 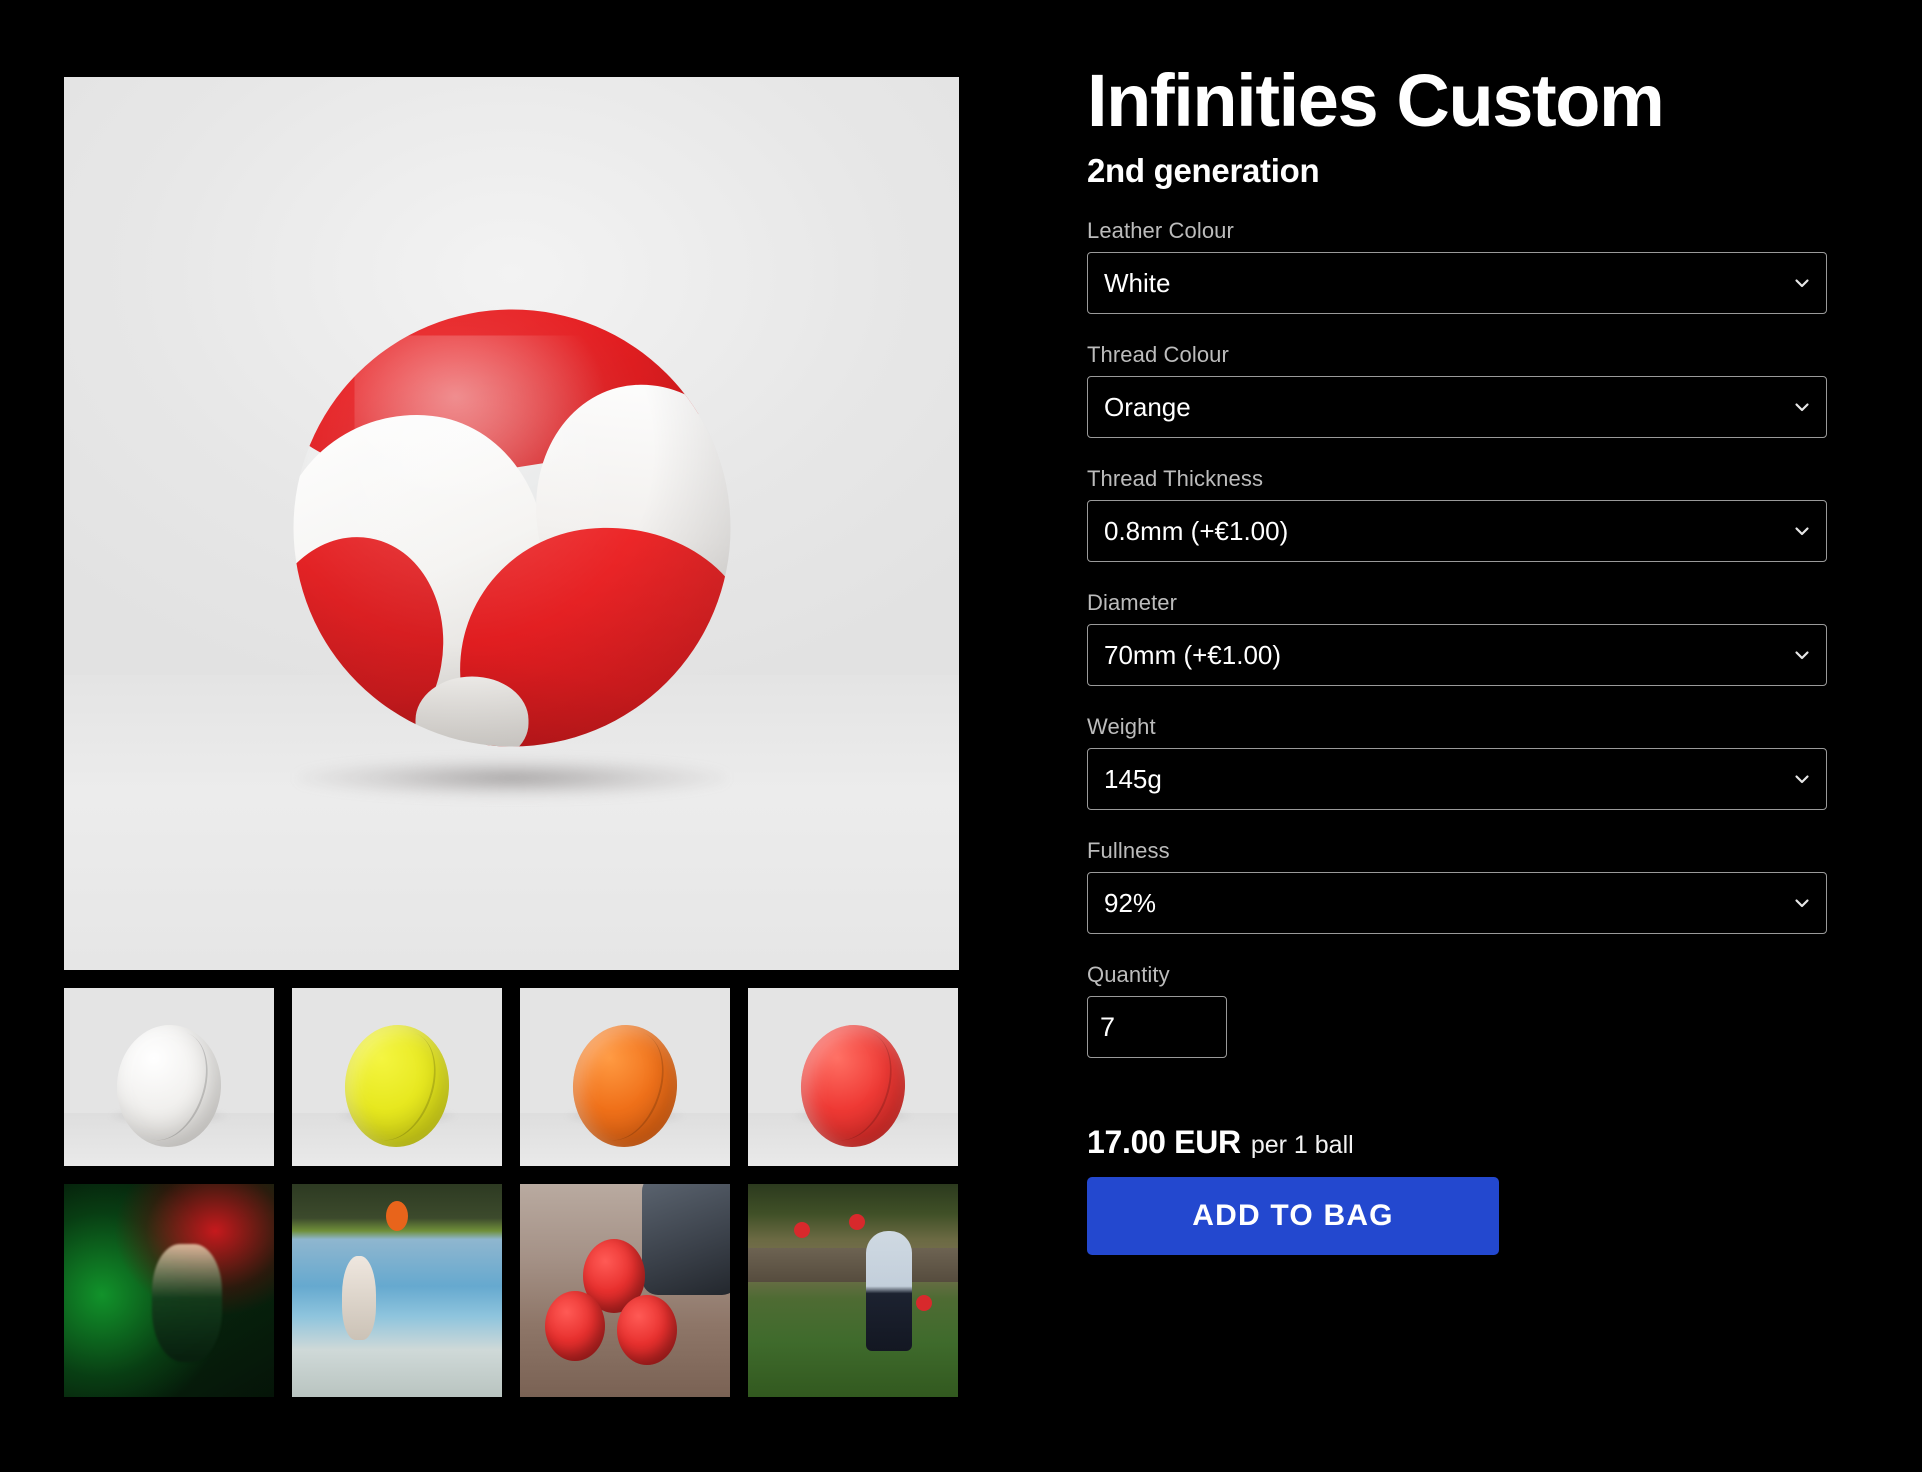 What do you see at coordinates (511, 1290) in the screenshot?
I see `video-thumbnail-row` at bounding box center [511, 1290].